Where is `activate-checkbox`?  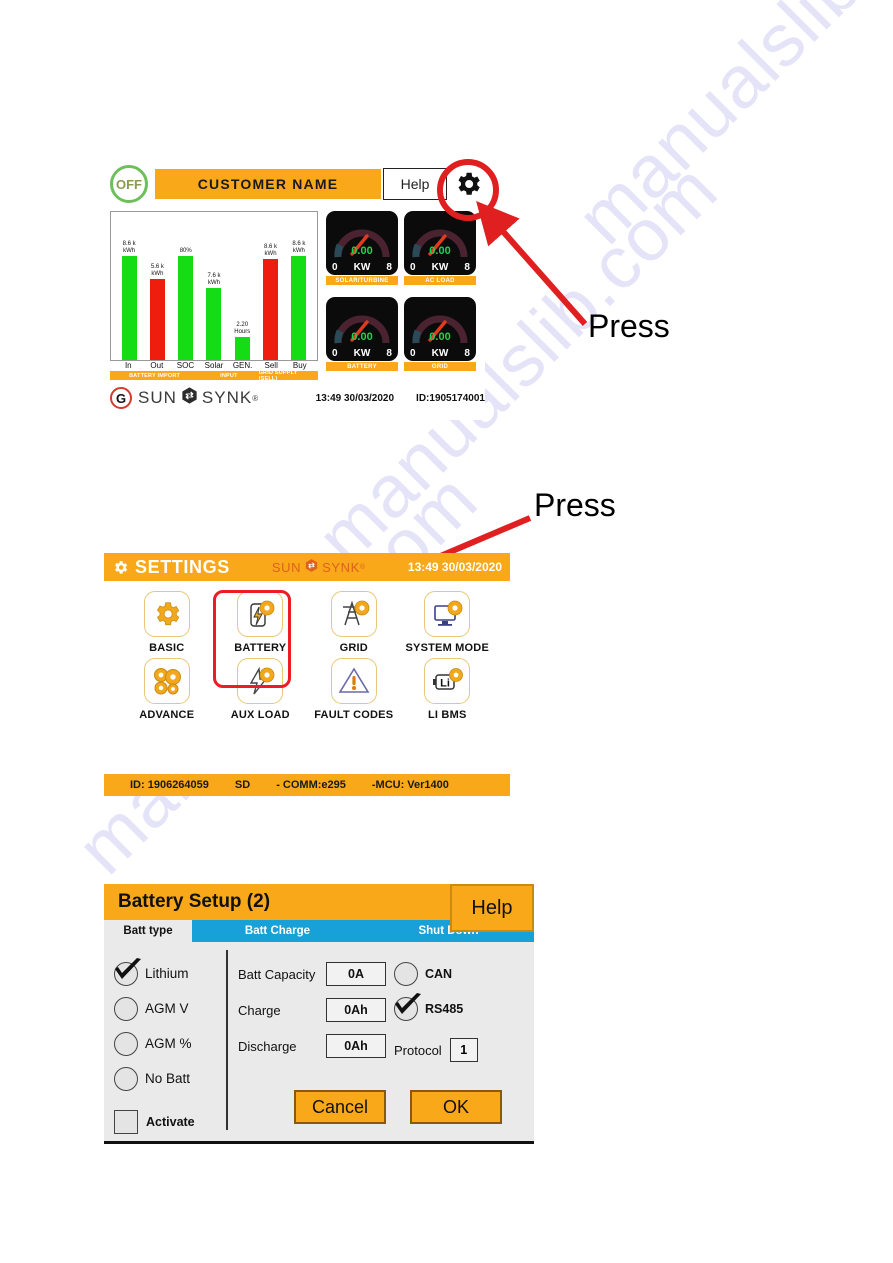
activate-checkbox is located at coordinates (126, 1122).